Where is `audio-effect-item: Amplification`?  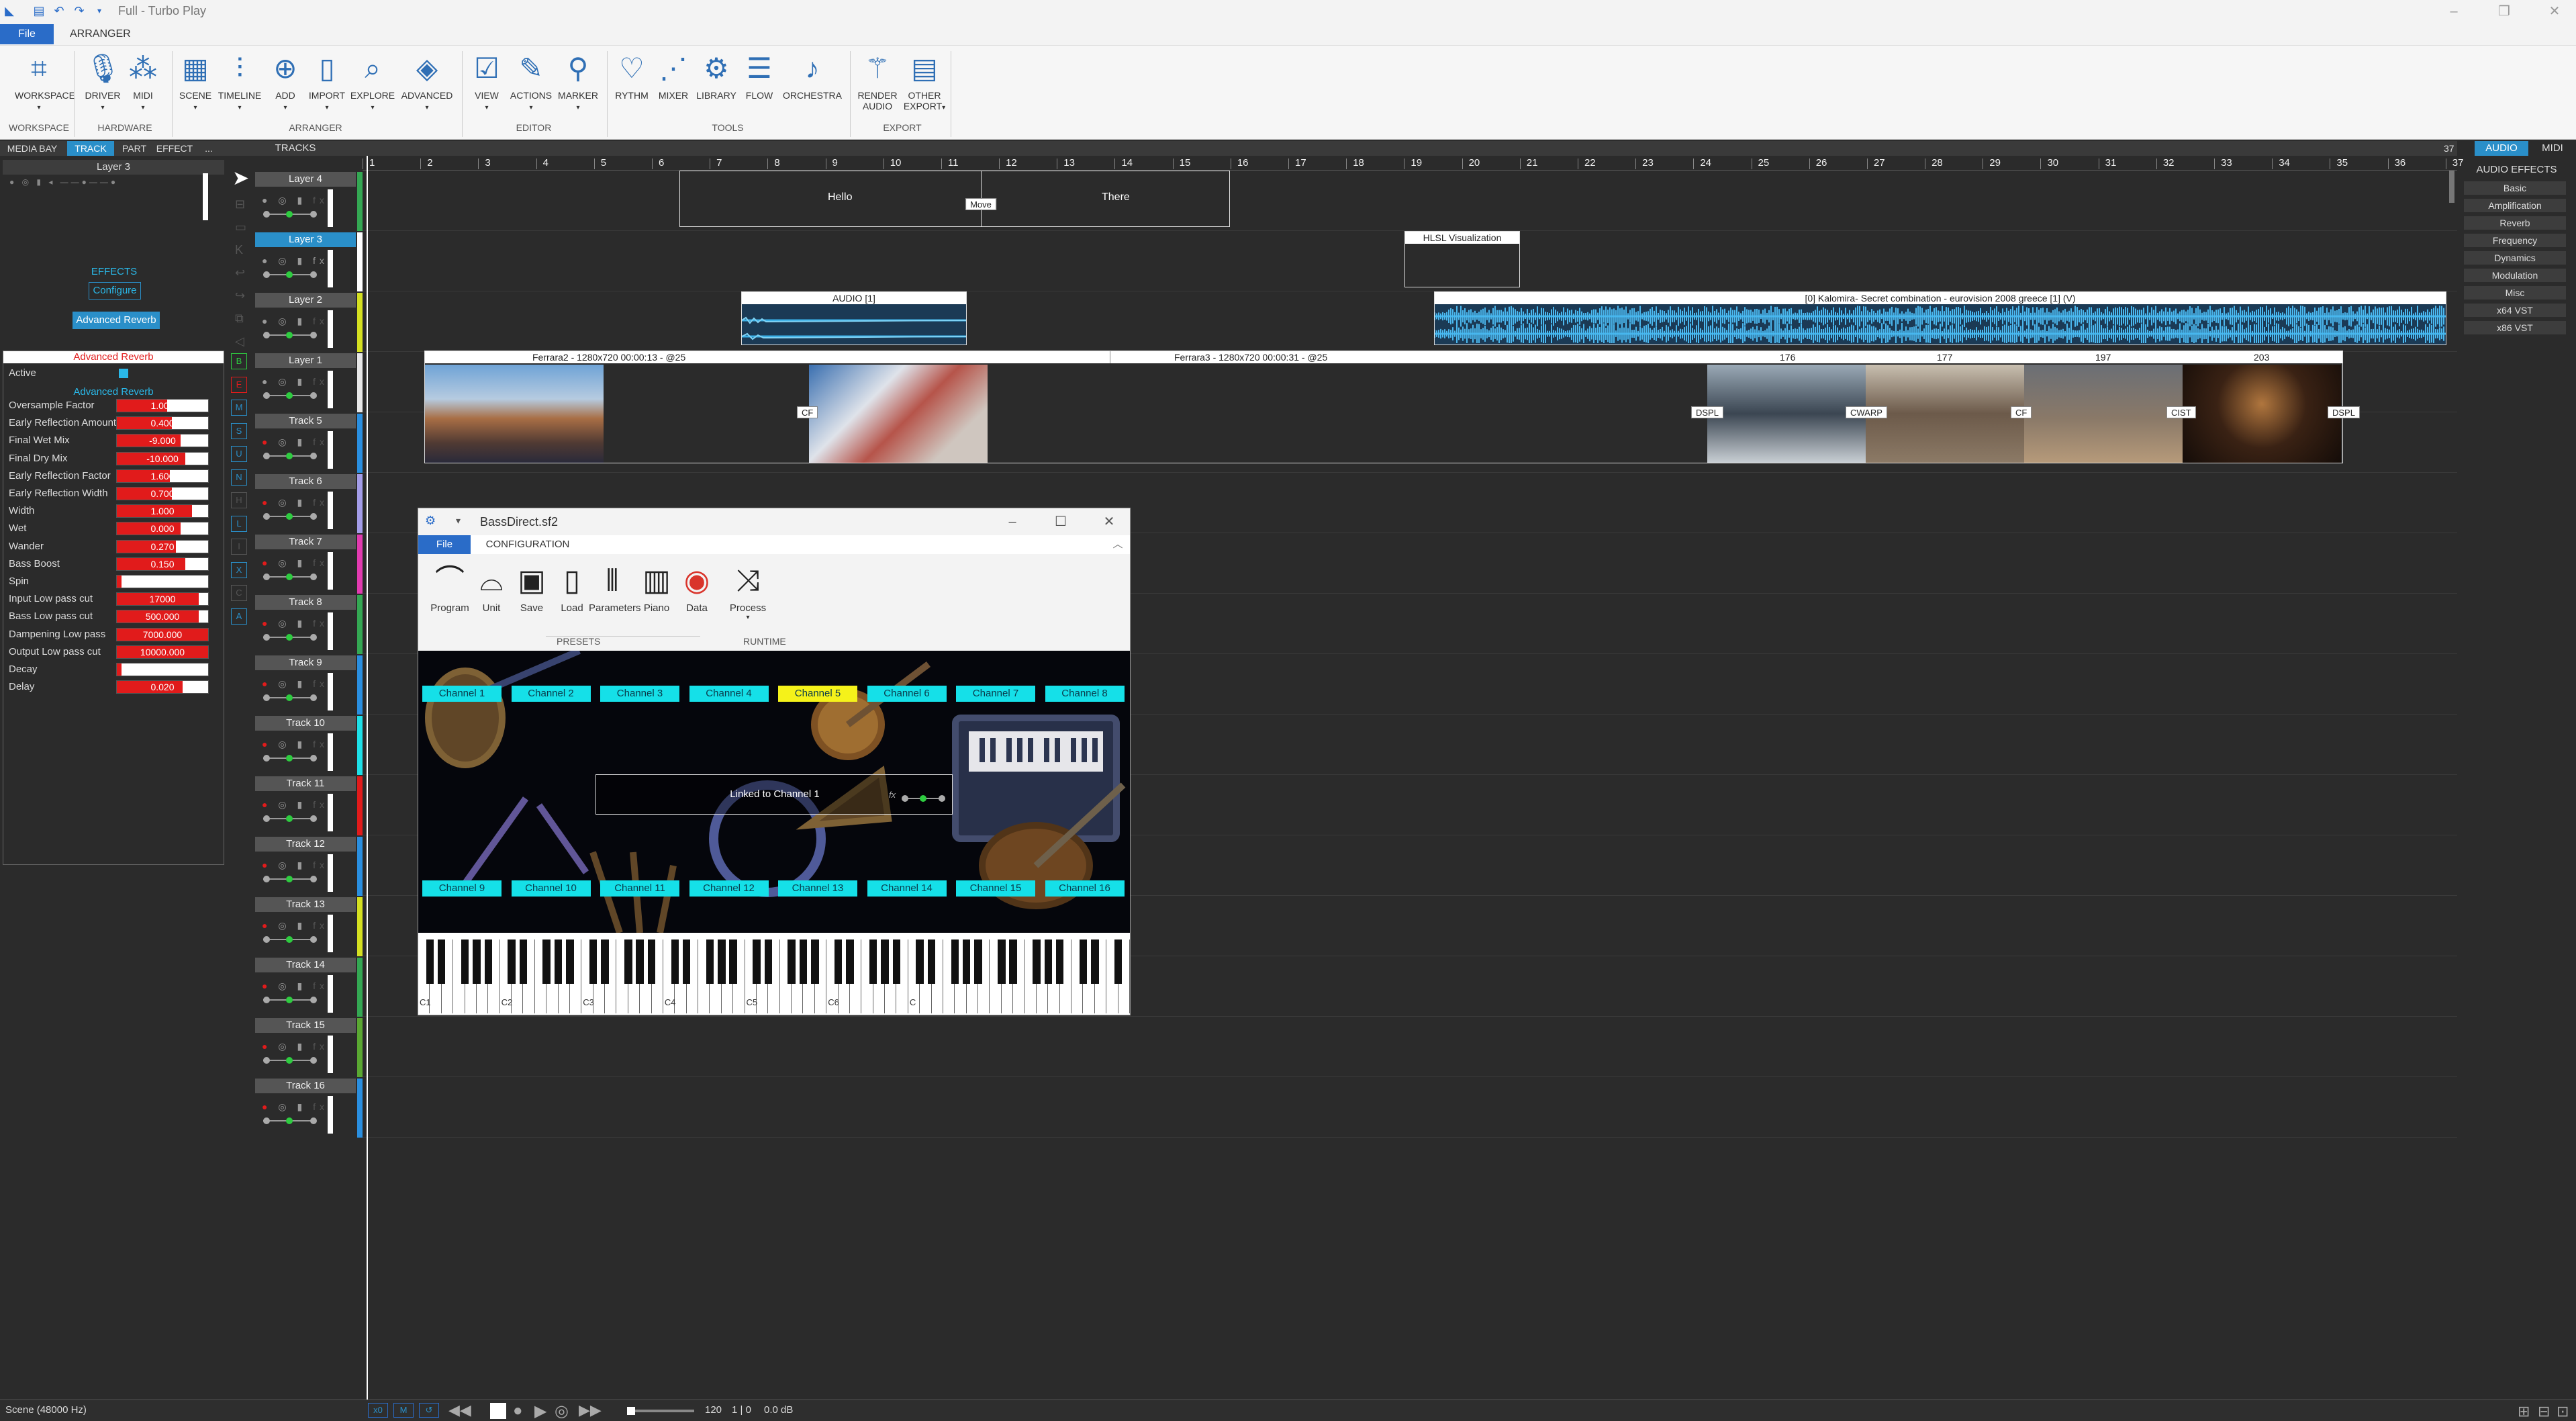 audio-effect-item: Amplification is located at coordinates (2515, 205).